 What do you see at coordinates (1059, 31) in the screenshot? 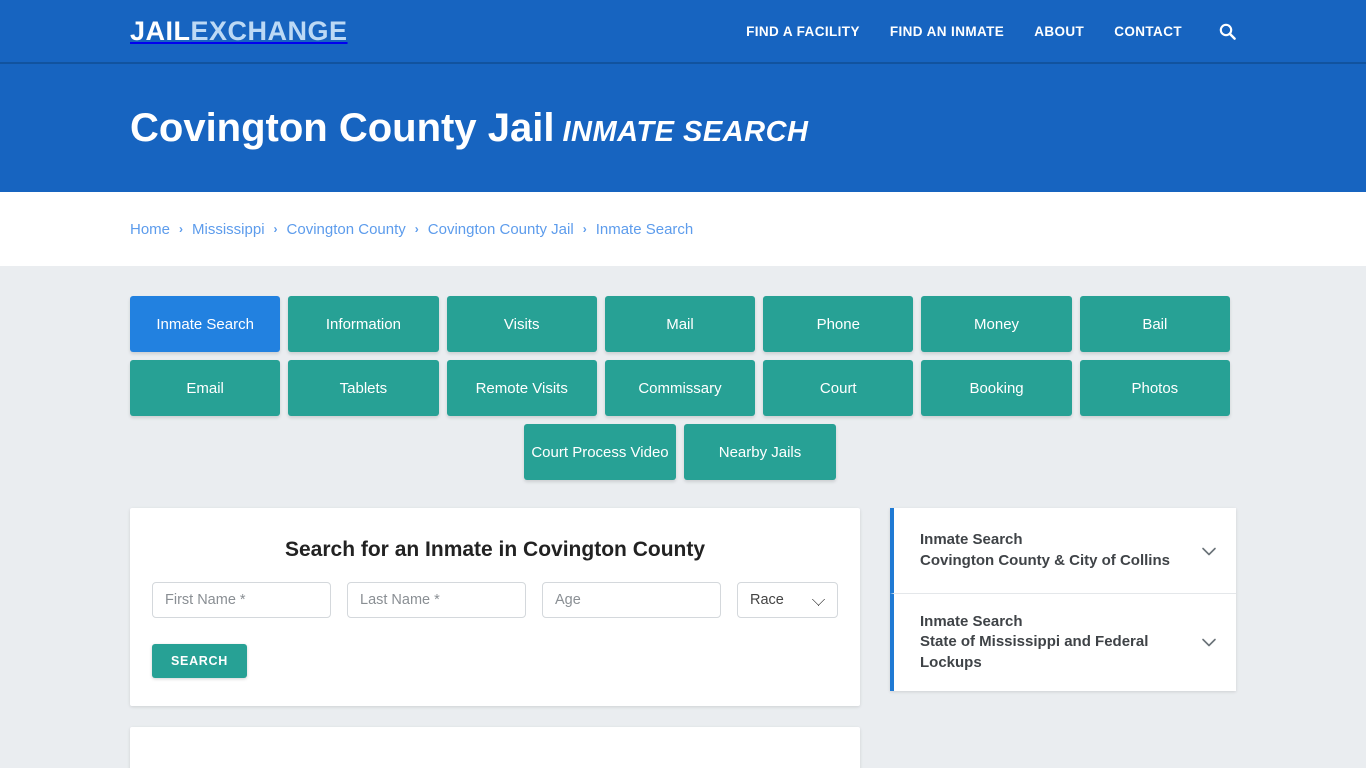
I see `nav-item-about: ABOUT` at bounding box center [1059, 31].